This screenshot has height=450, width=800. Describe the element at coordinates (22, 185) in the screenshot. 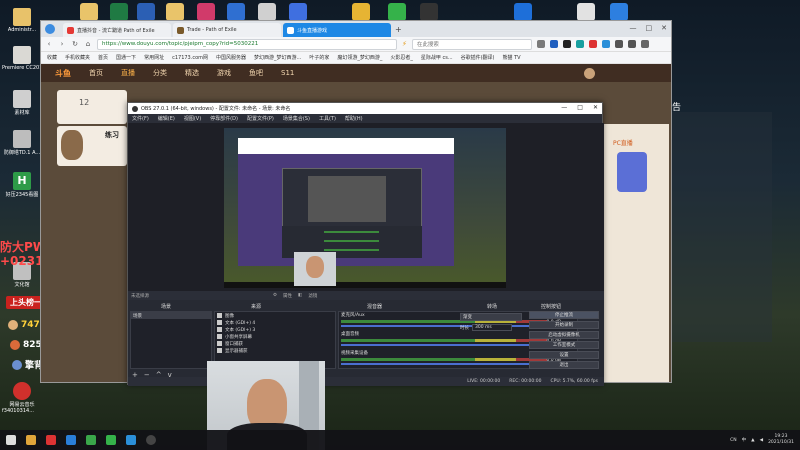

I see `desktop-icon: H 好压2345看图` at that location.